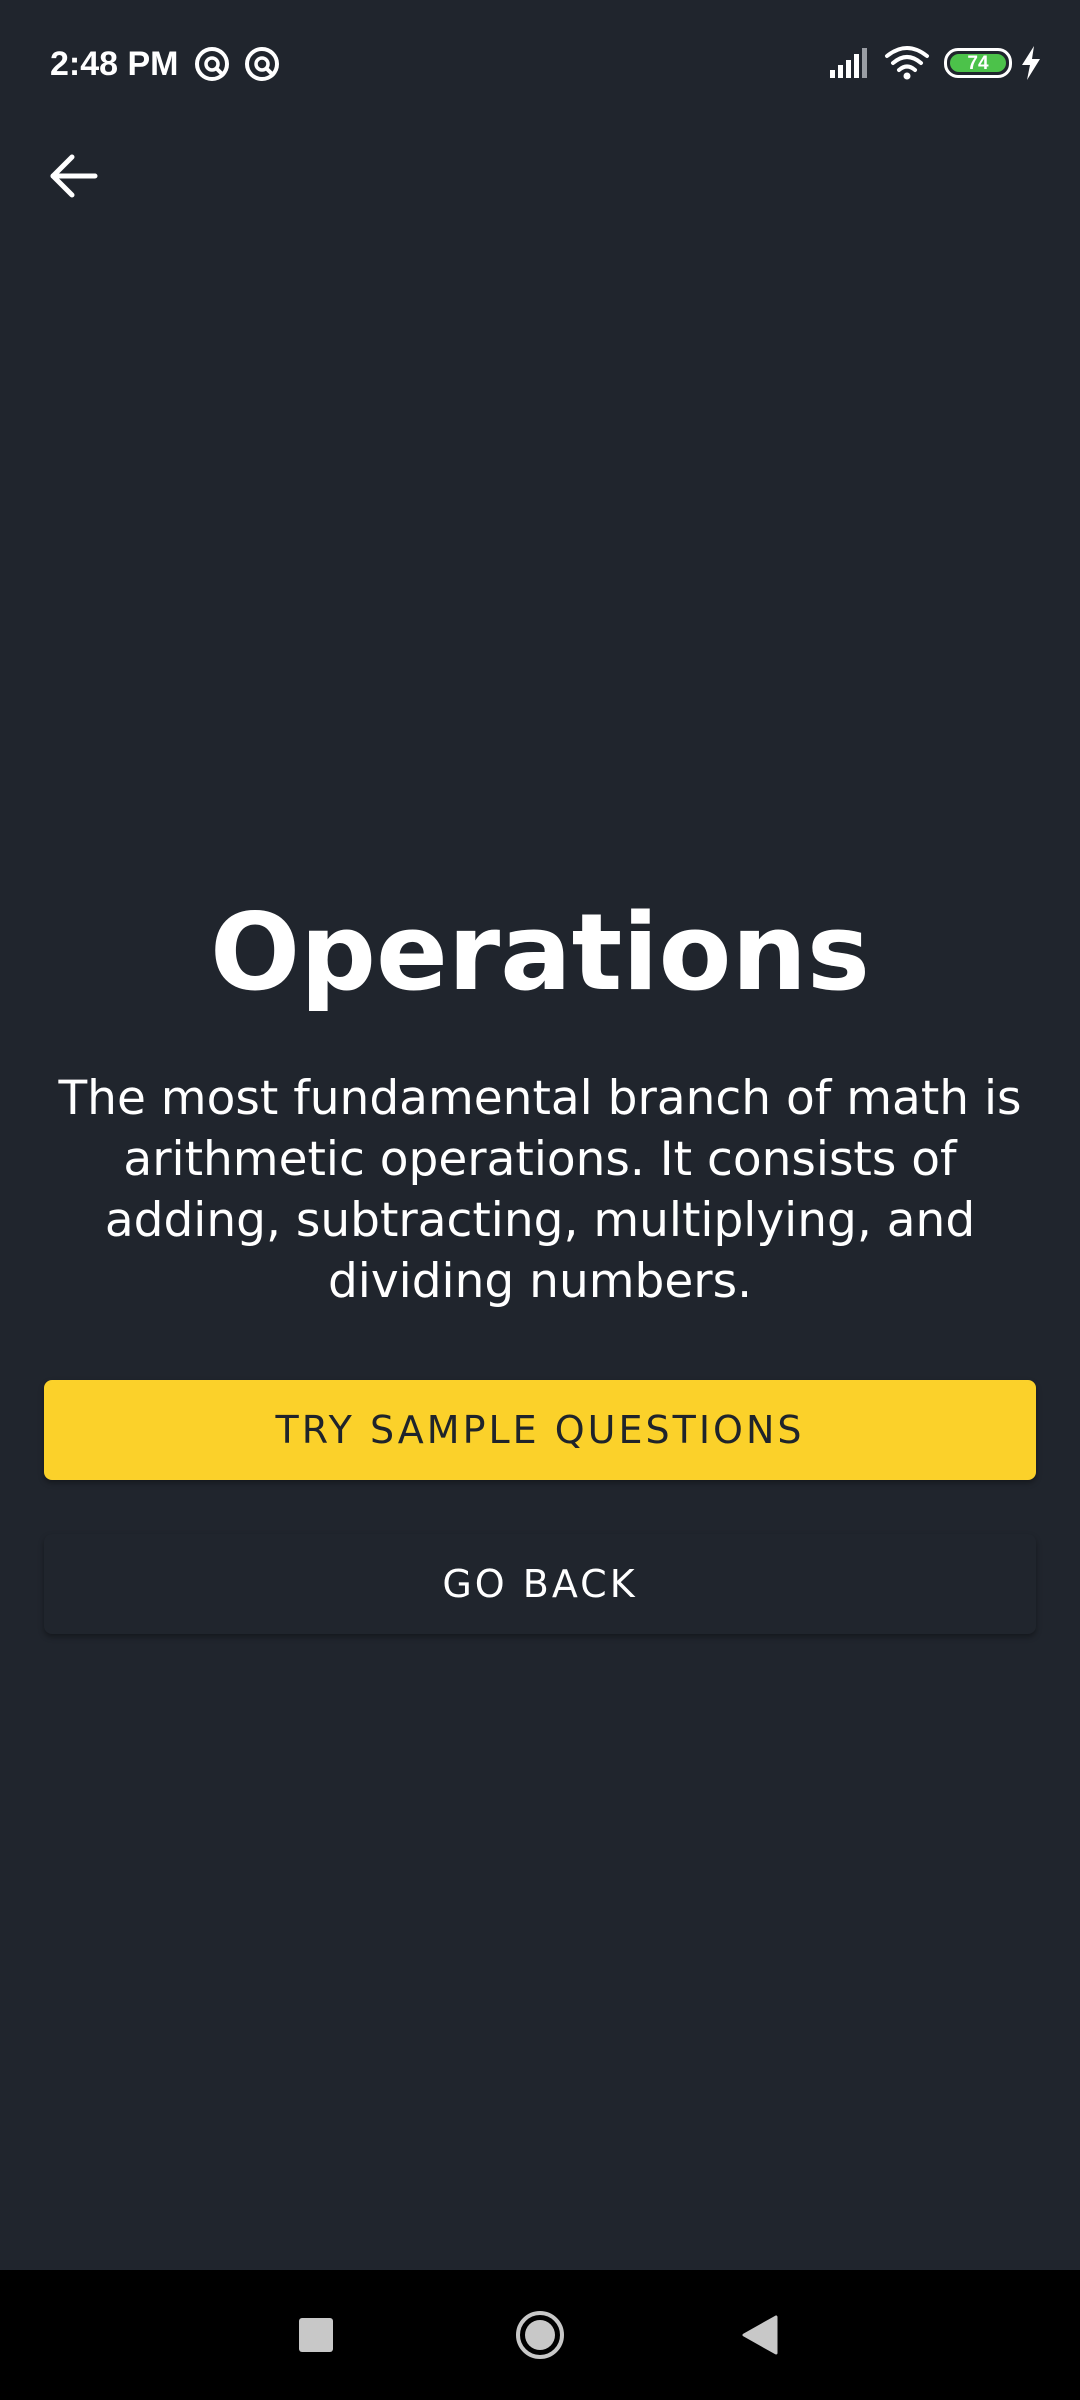 The width and height of the screenshot is (1080, 2400). Describe the element at coordinates (540, 1584) in the screenshot. I see `go-back-button: GO BACK` at that location.